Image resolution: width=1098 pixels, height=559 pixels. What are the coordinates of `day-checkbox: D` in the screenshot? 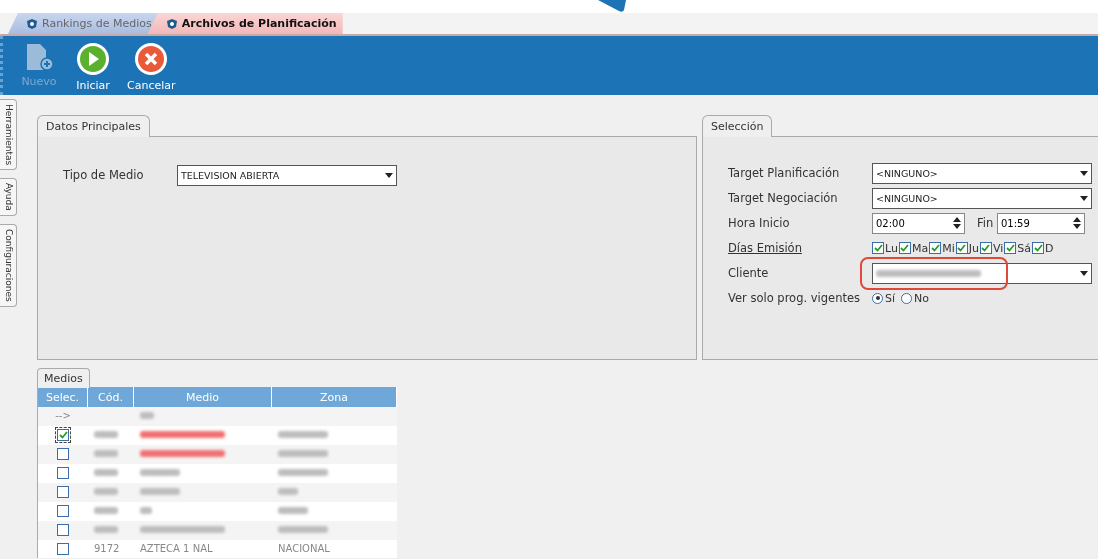 It's located at (1043, 248).